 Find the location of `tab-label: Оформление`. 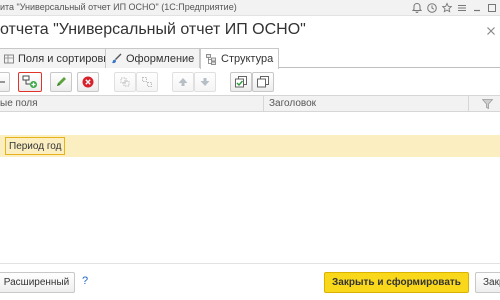

tab-label: Оформление is located at coordinates (160, 58).